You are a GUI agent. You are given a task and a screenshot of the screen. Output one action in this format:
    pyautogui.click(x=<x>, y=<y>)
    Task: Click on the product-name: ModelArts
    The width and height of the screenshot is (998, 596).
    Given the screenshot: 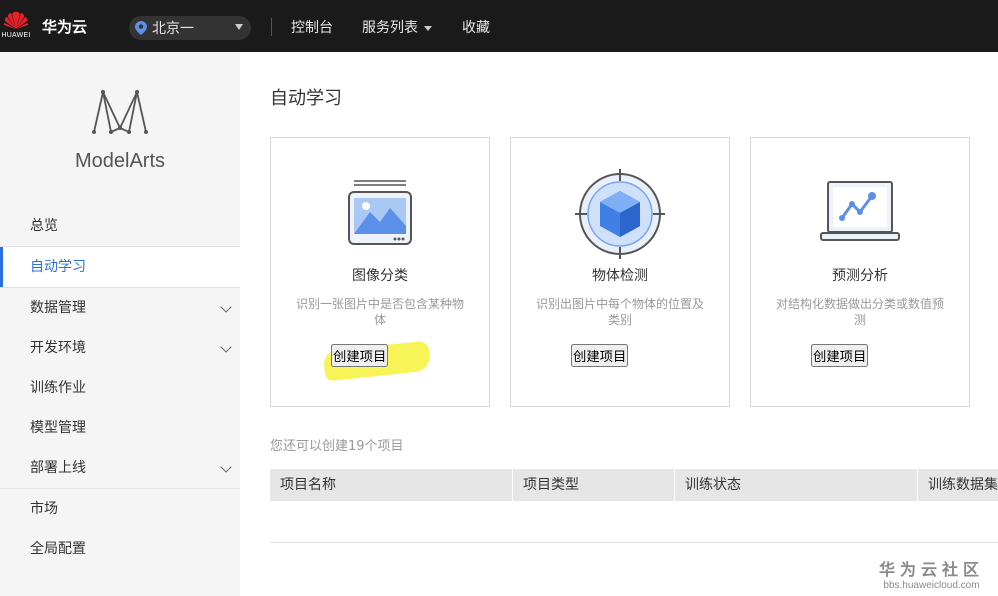 What is the action you would take?
    pyautogui.click(x=120, y=161)
    